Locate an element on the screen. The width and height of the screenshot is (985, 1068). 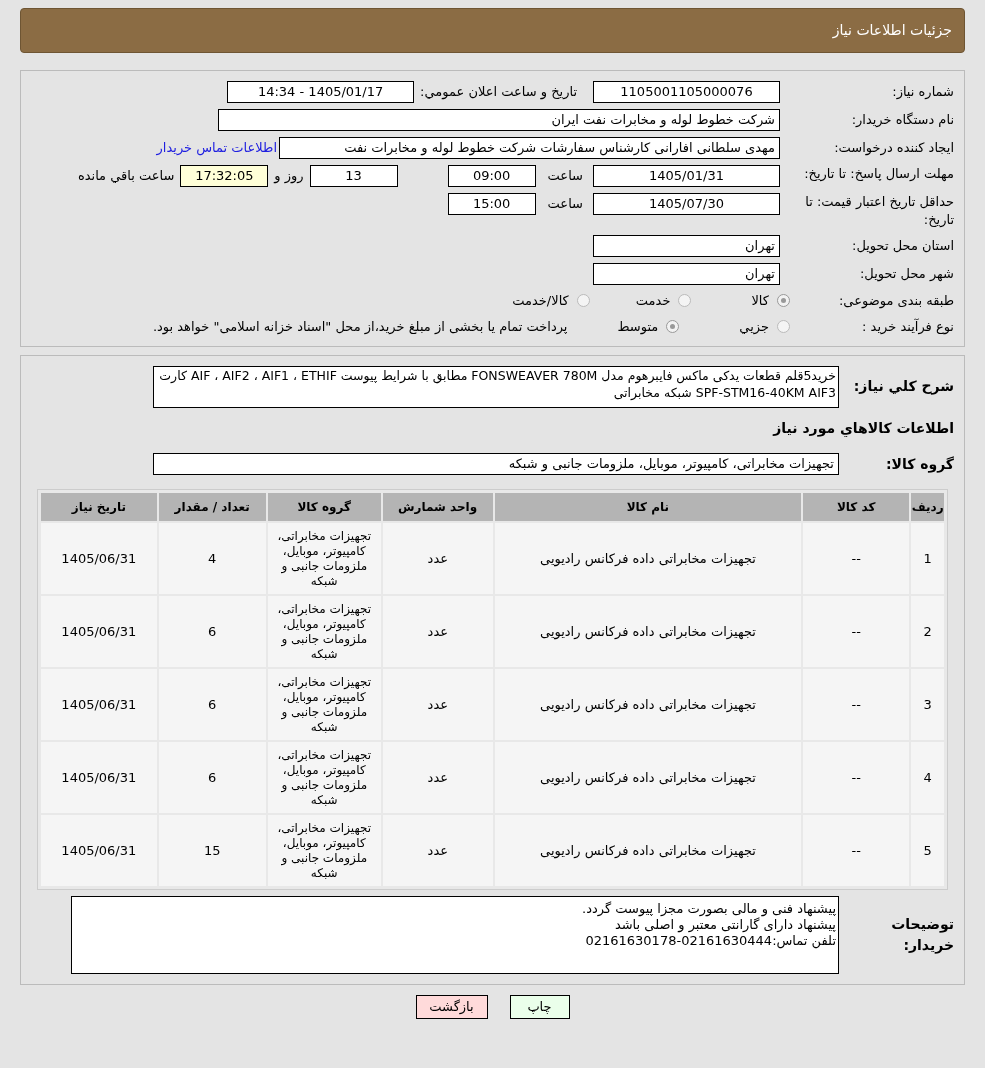
field-value: 1105001105000076 is located at coordinates (686, 92).